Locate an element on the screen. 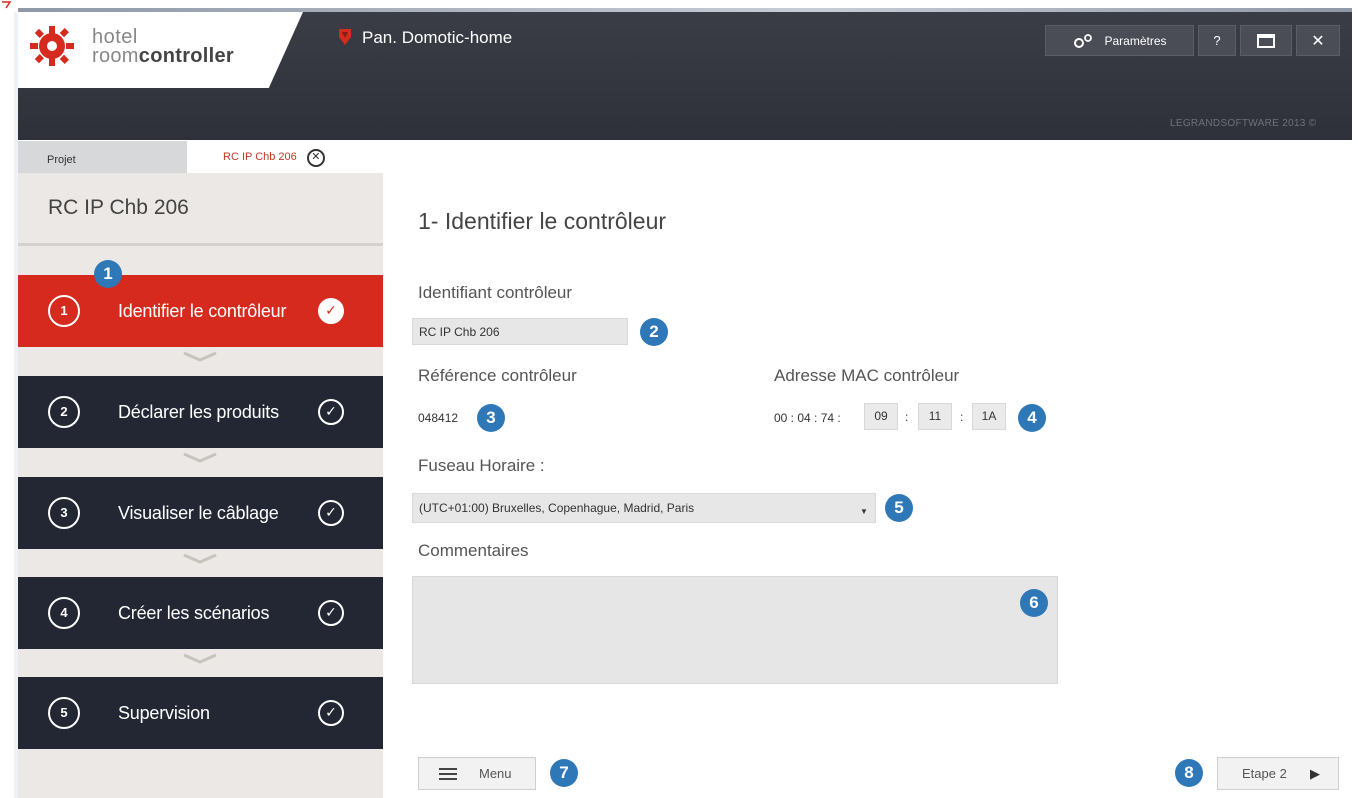 Image resolution: width=1358 pixels, height=798 pixels. next-step-button: Etape 2 ▶ is located at coordinates (1278, 773).